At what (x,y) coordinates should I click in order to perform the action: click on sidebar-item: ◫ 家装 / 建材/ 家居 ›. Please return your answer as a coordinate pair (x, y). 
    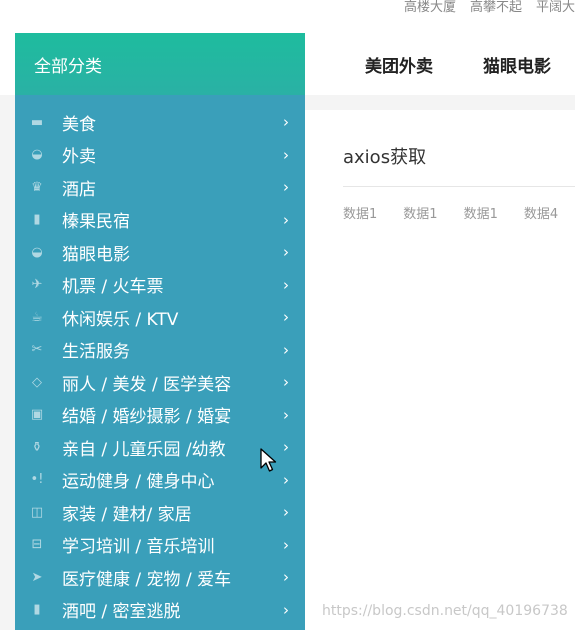
    Looking at the image, I should click on (160, 512).